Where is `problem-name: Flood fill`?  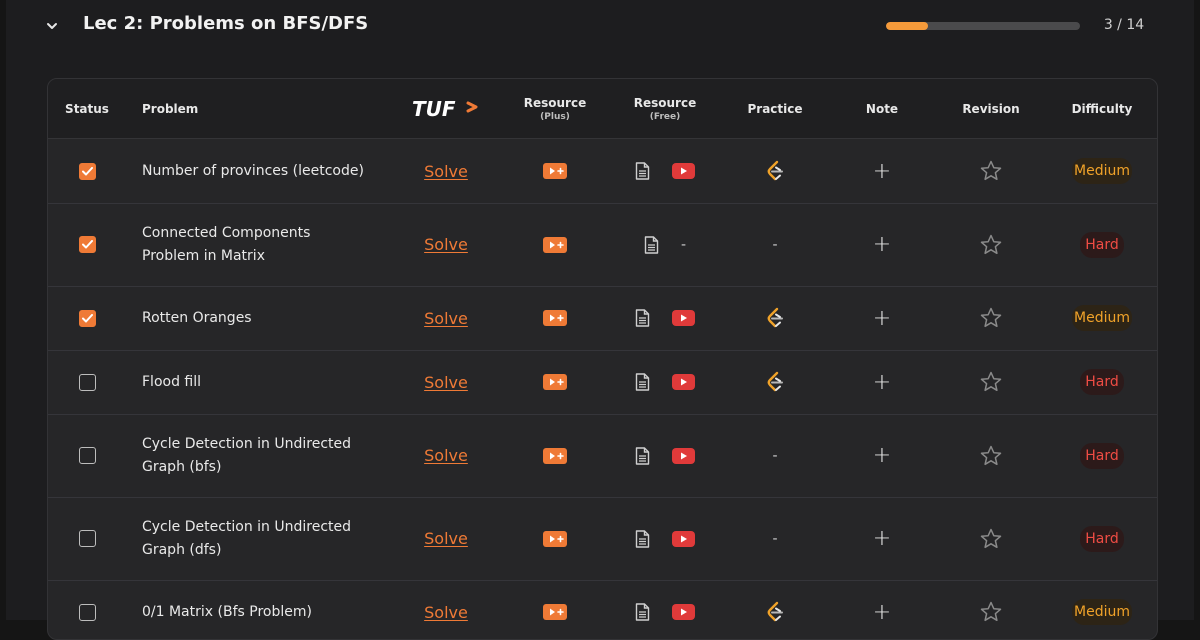 problem-name: Flood fill is located at coordinates (172, 381).